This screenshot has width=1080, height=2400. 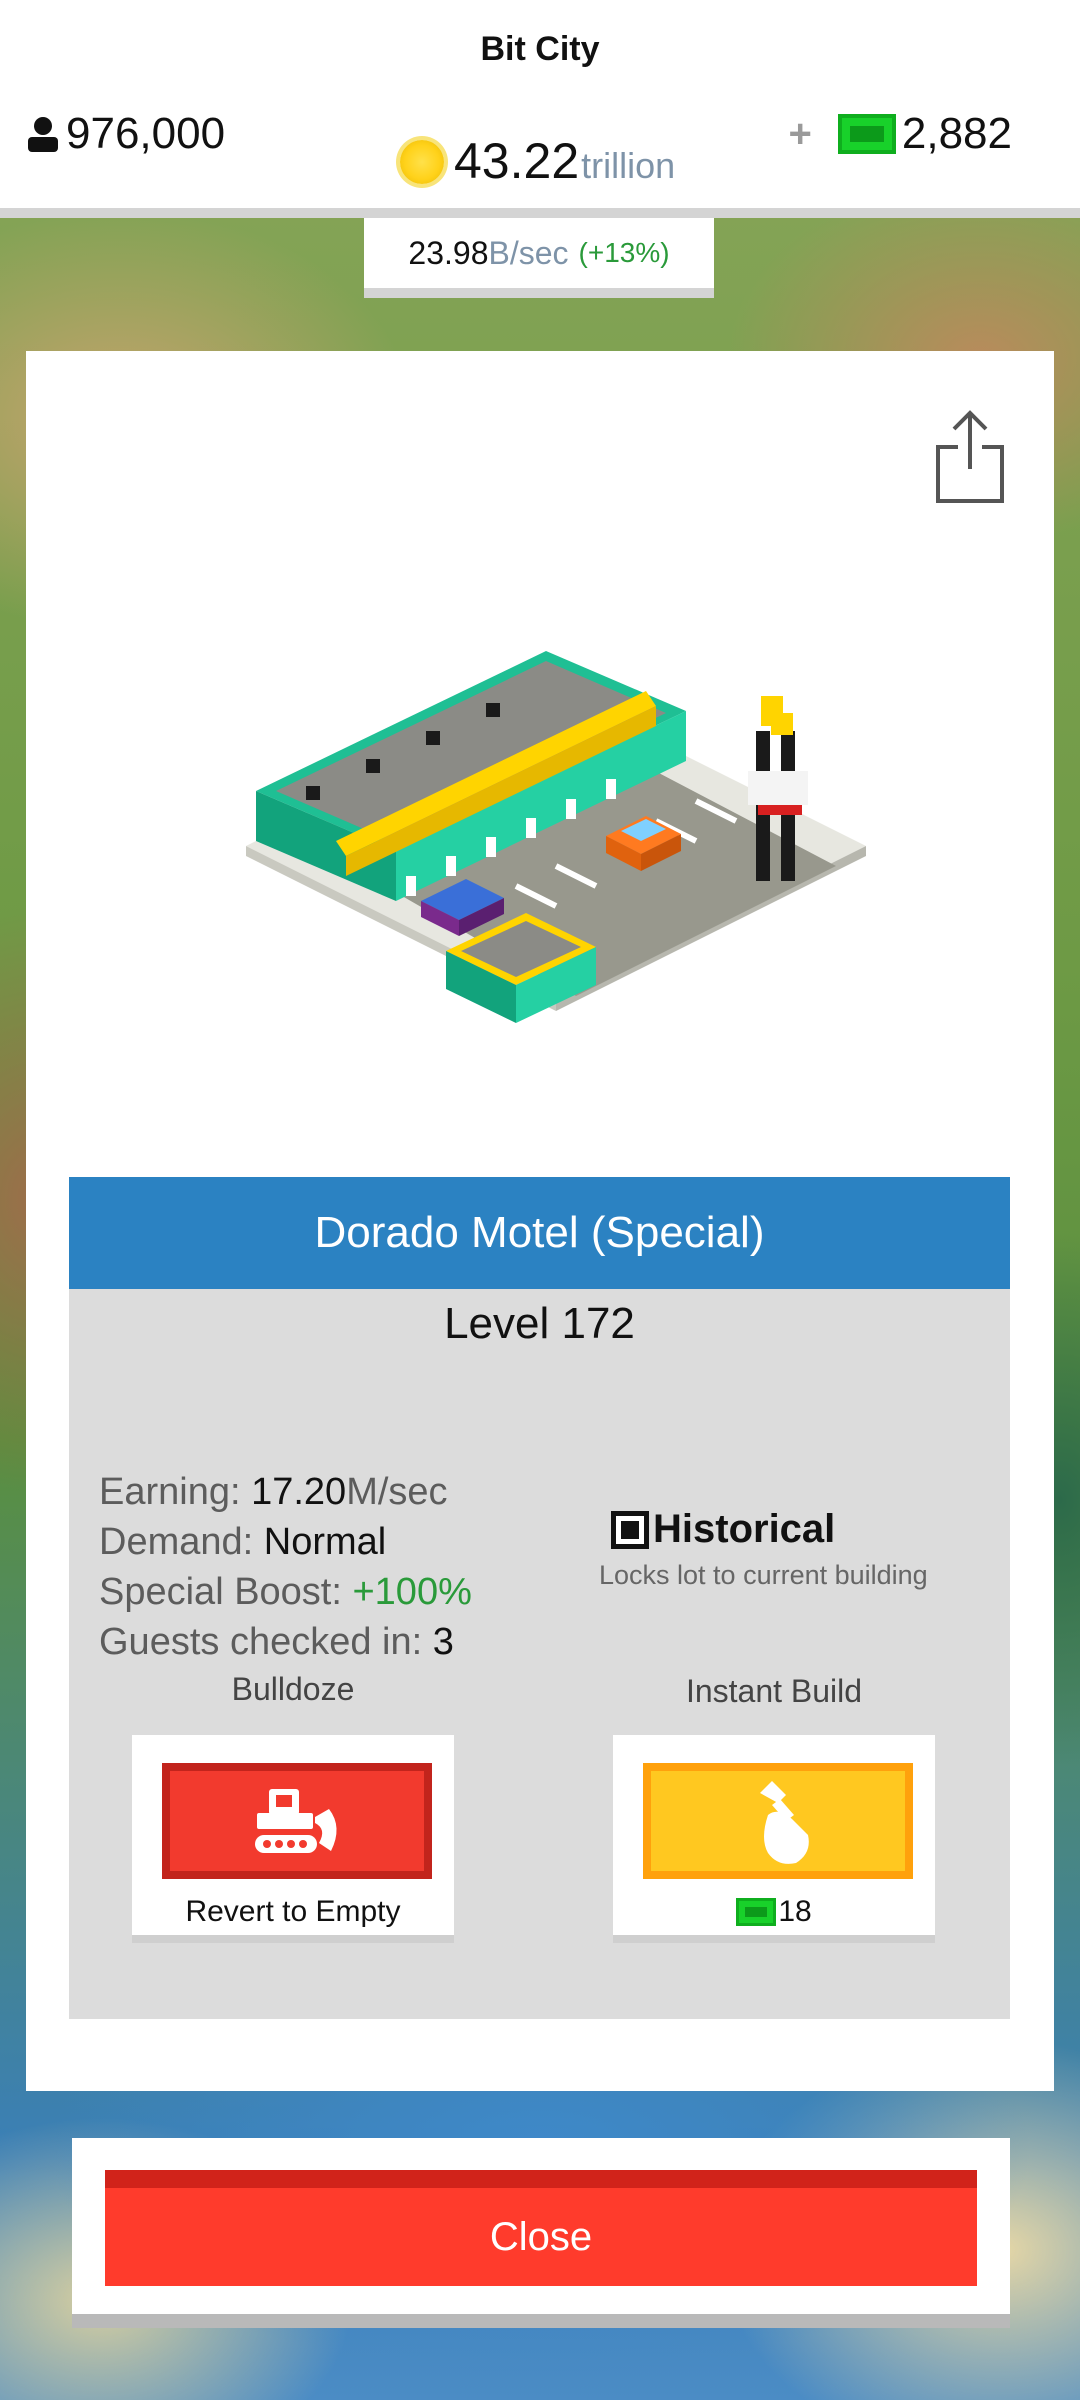 What do you see at coordinates (630, 1529) in the screenshot?
I see `checkbox-checked-icon` at bounding box center [630, 1529].